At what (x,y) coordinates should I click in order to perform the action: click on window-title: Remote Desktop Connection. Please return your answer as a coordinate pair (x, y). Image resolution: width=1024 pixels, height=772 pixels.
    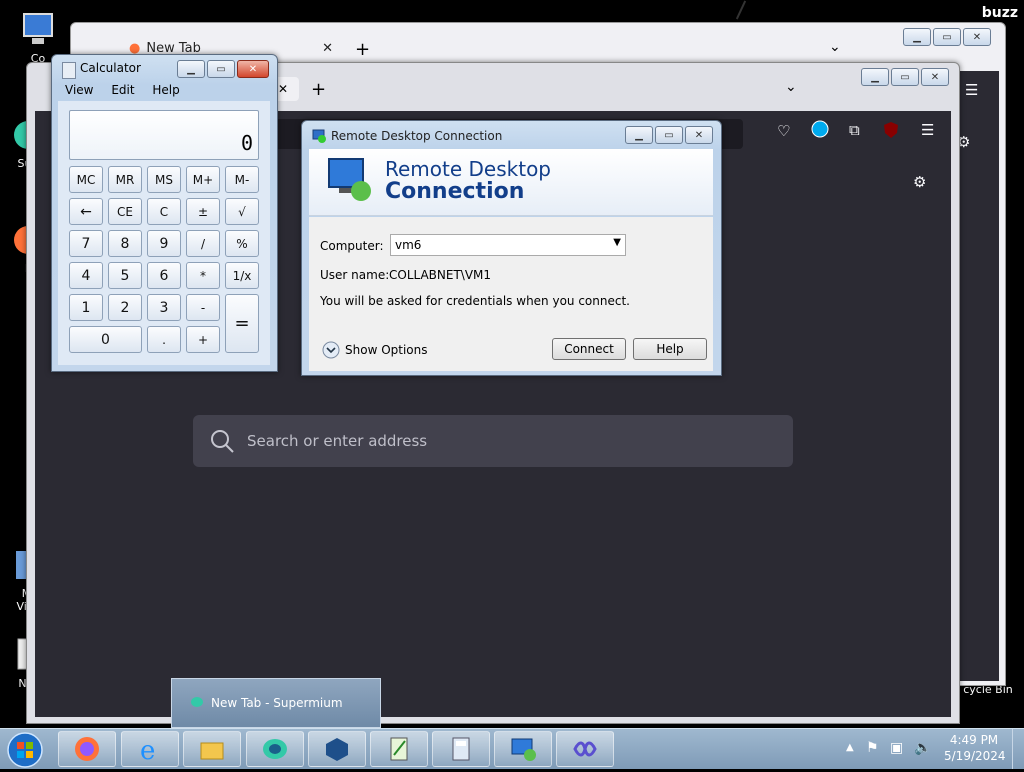
    Looking at the image, I should click on (417, 136).